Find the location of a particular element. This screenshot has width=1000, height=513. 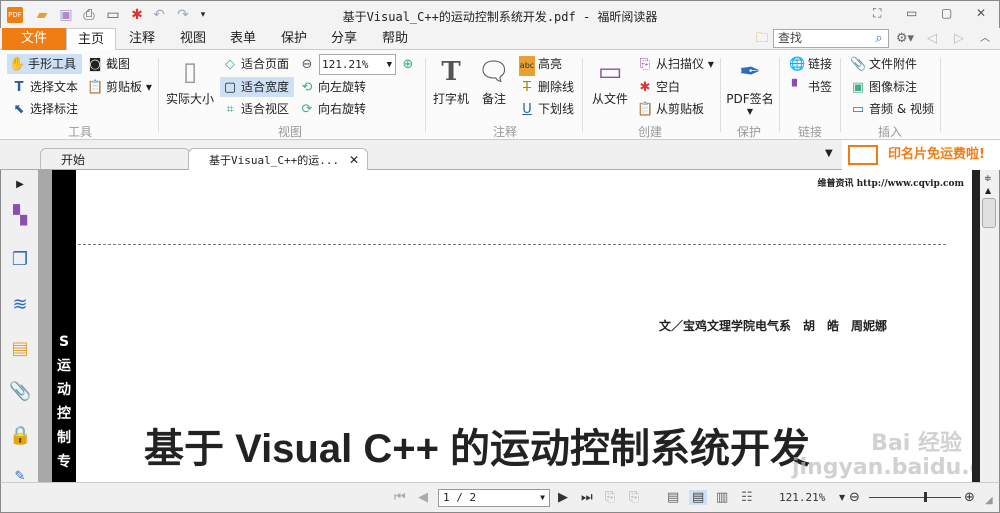

search-icon: ⌕ is located at coordinates (879, 39).